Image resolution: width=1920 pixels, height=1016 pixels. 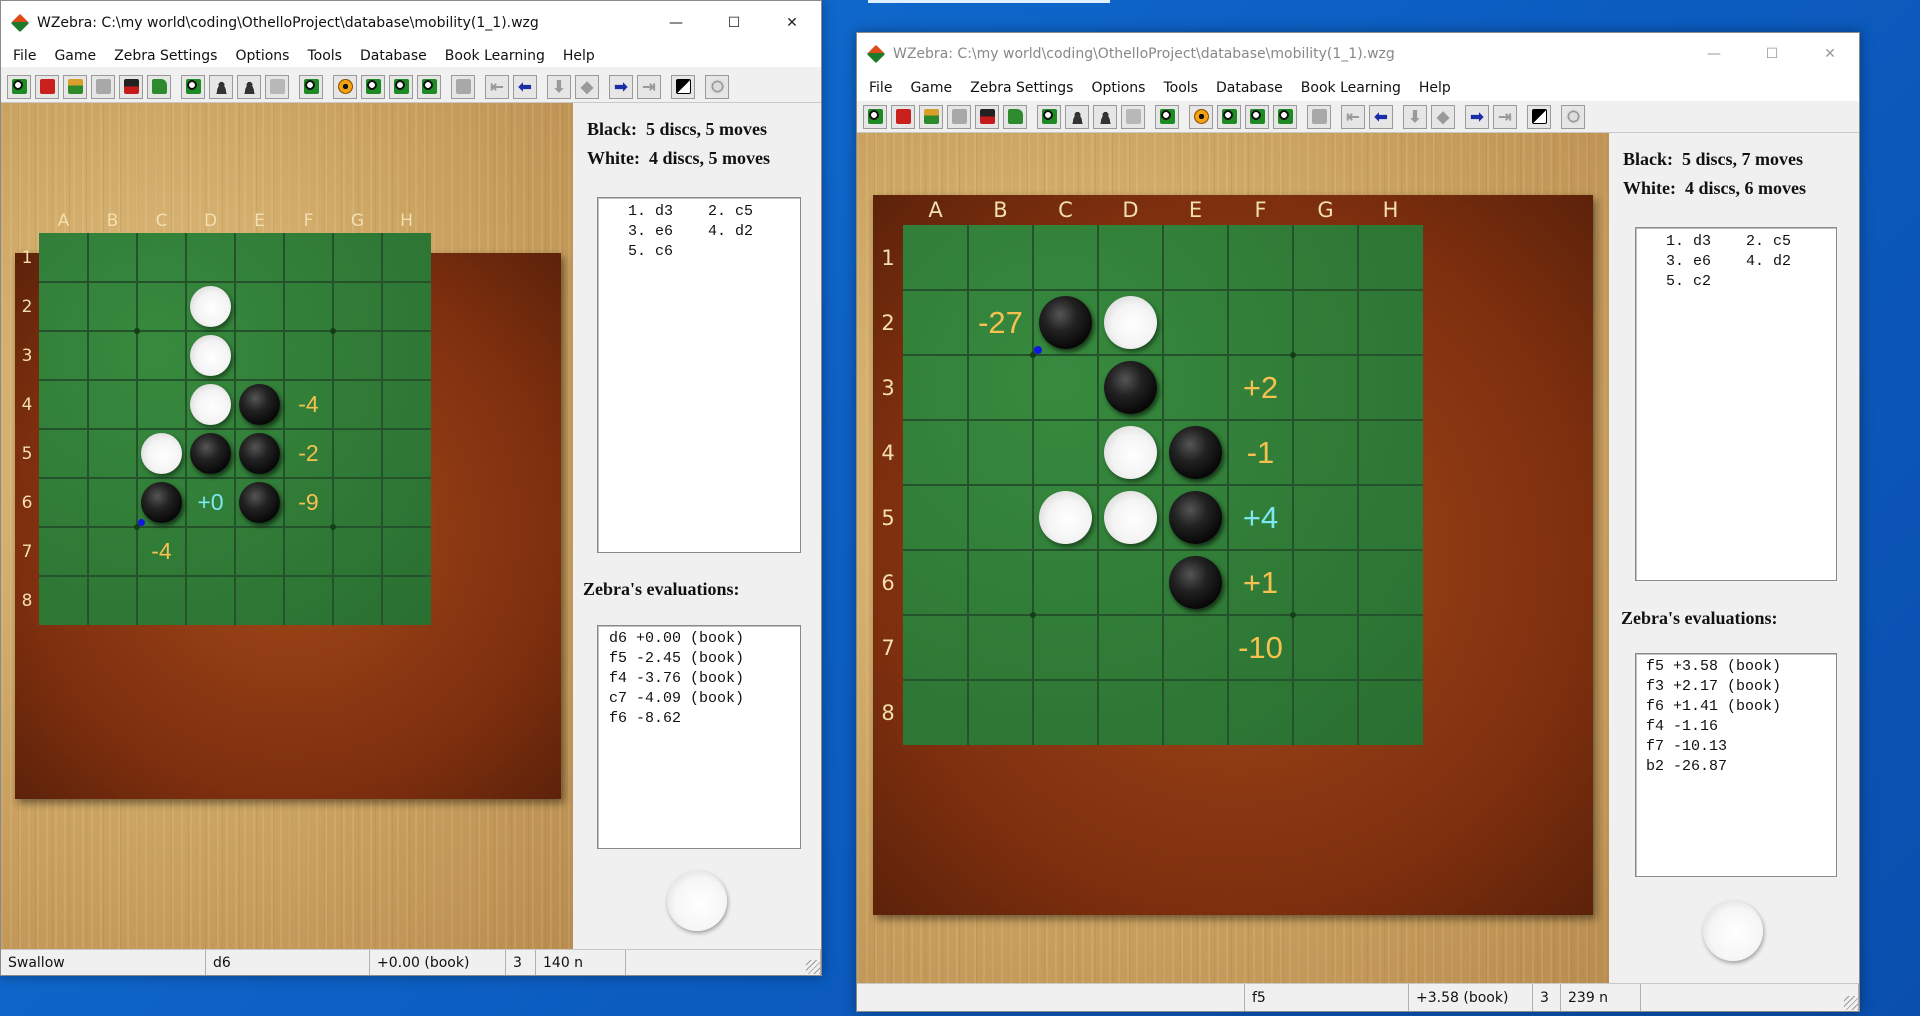 I want to click on globe-icon, so click(x=717, y=86).